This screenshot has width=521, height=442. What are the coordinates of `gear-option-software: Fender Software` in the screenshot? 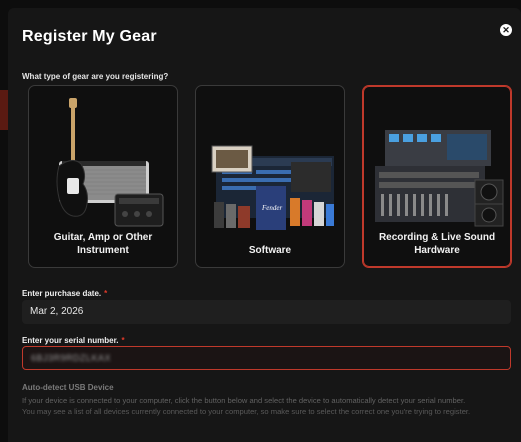 It's located at (270, 176).